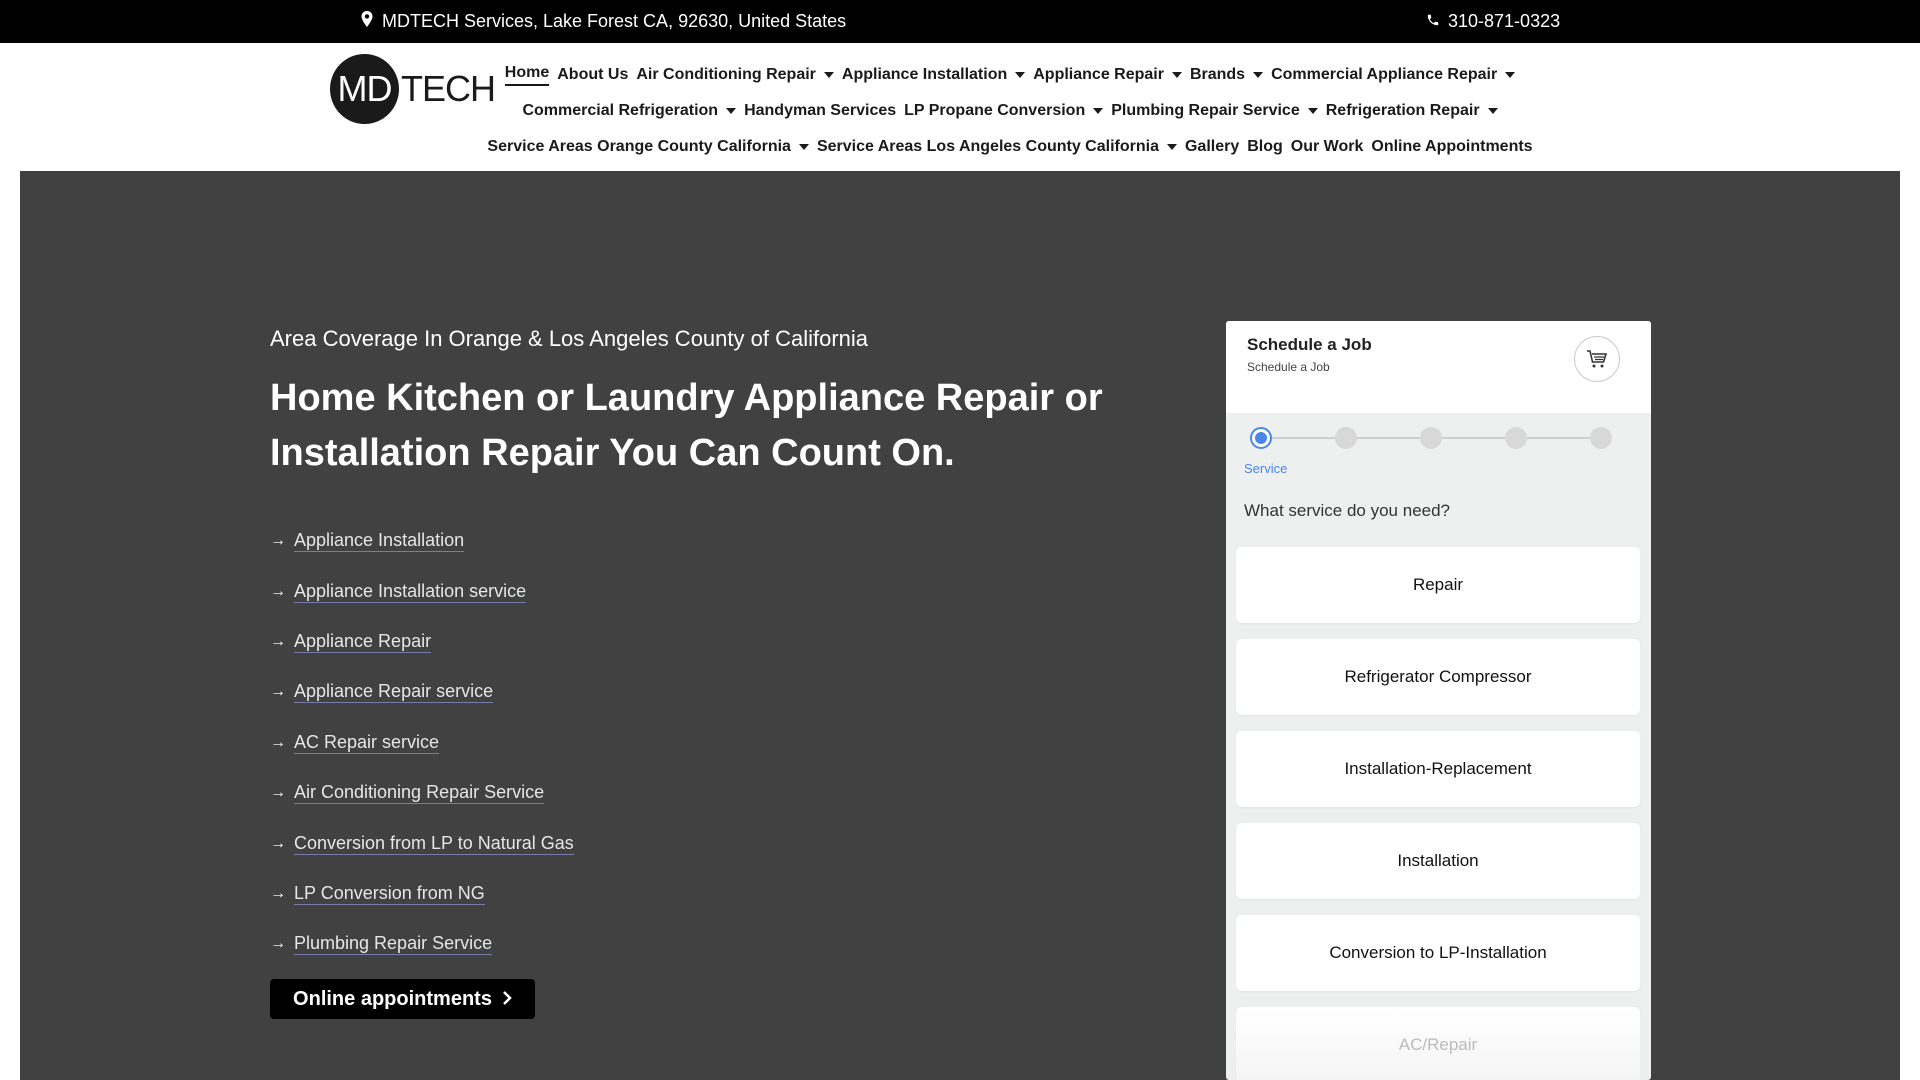 This screenshot has width=1920, height=1080. Describe the element at coordinates (367, 743) in the screenshot. I see `service-link: AC Repair service` at that location.